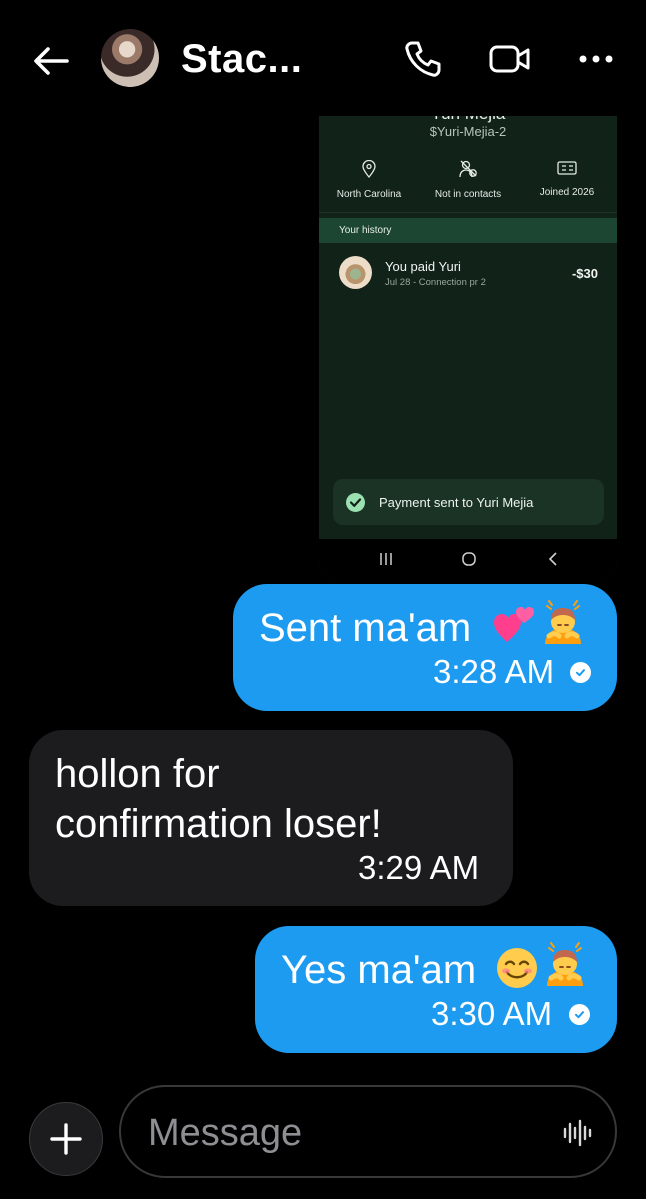  I want to click on transaction-subtitle: Jul 28 - Connection pr 2, so click(435, 282).